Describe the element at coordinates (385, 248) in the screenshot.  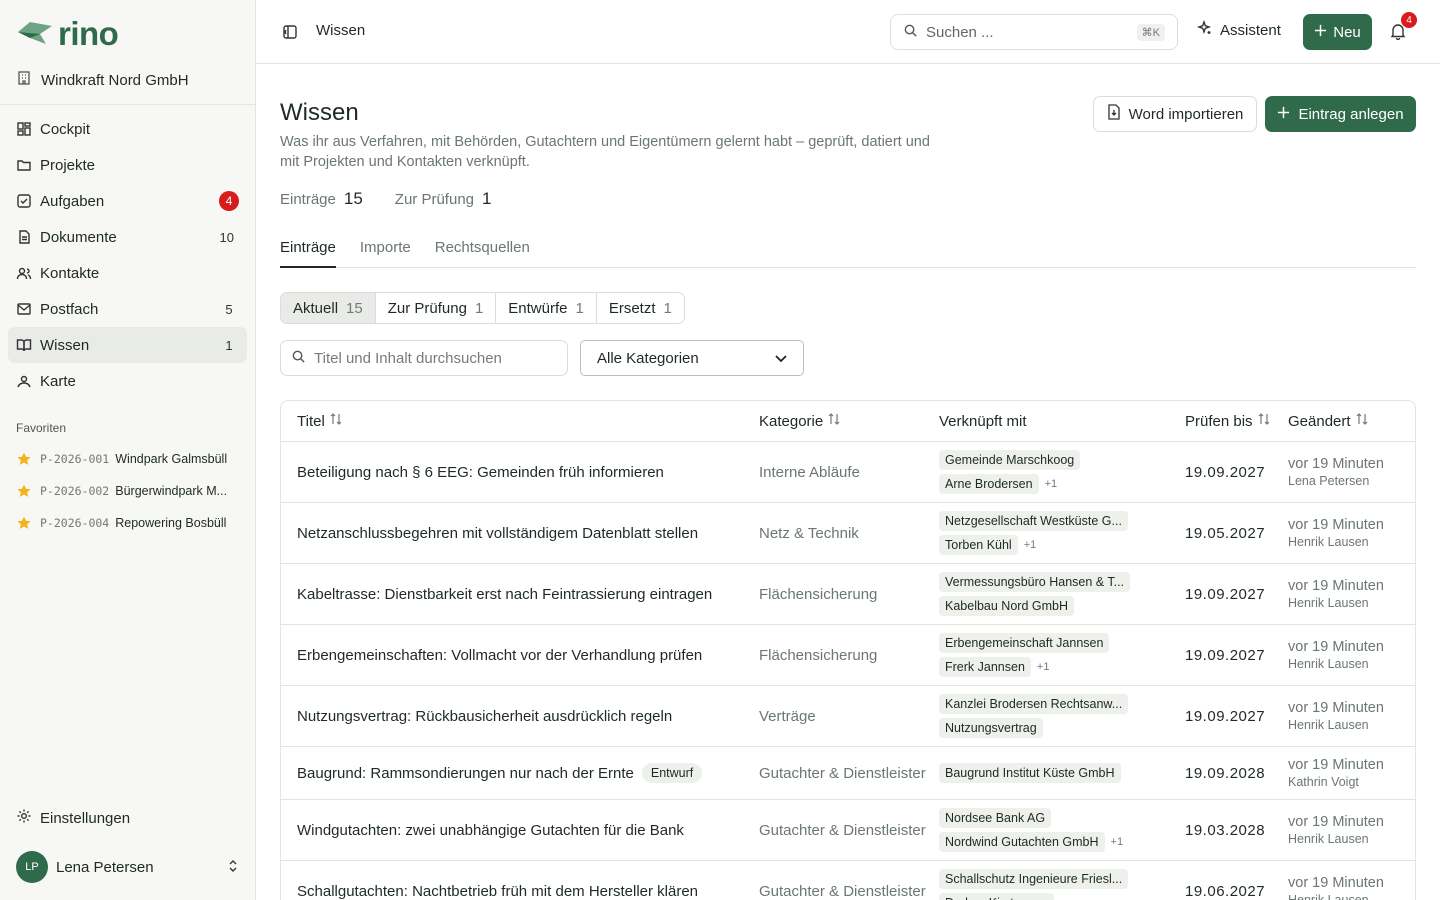
I see `tab-importe: Importe` at that location.